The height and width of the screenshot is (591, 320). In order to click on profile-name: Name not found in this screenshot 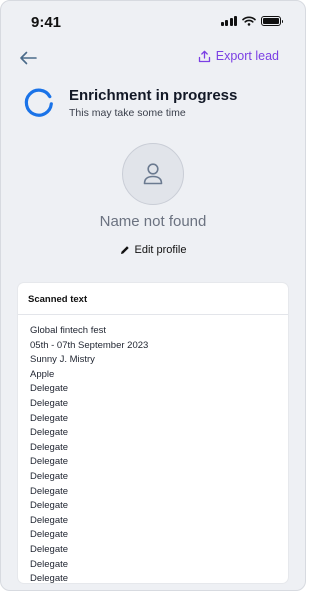, I will do `click(153, 221)`.